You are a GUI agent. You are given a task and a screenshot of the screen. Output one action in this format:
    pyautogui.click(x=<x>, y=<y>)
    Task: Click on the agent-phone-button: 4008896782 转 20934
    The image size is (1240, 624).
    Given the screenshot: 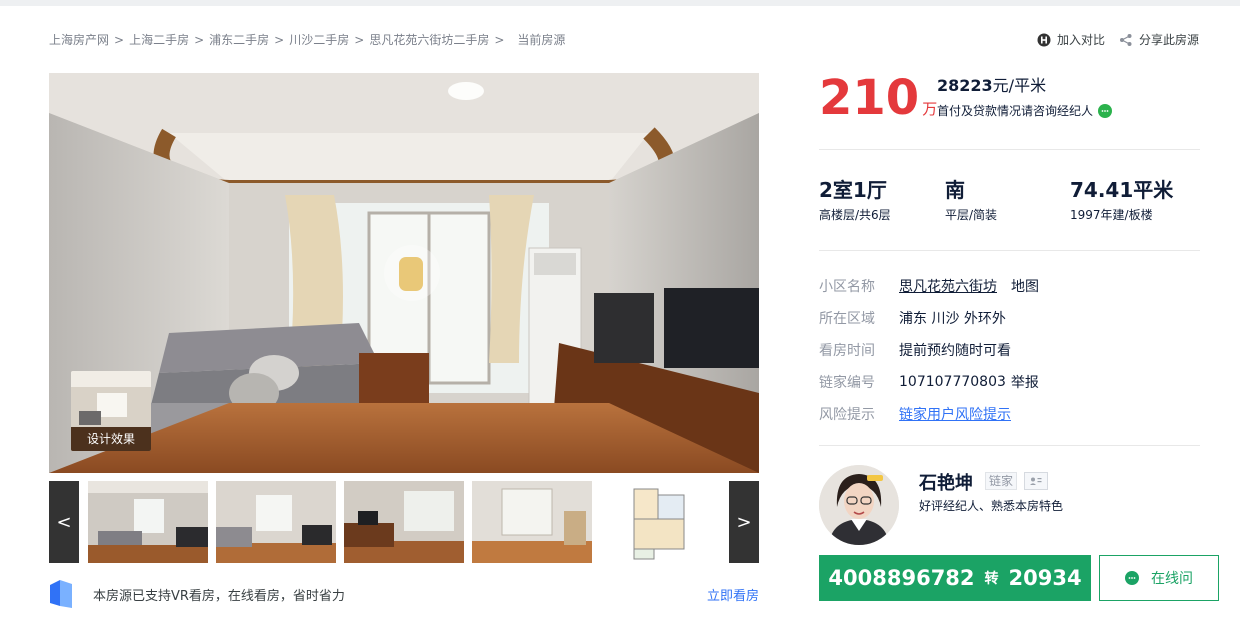 What is the action you would take?
    pyautogui.click(x=955, y=578)
    